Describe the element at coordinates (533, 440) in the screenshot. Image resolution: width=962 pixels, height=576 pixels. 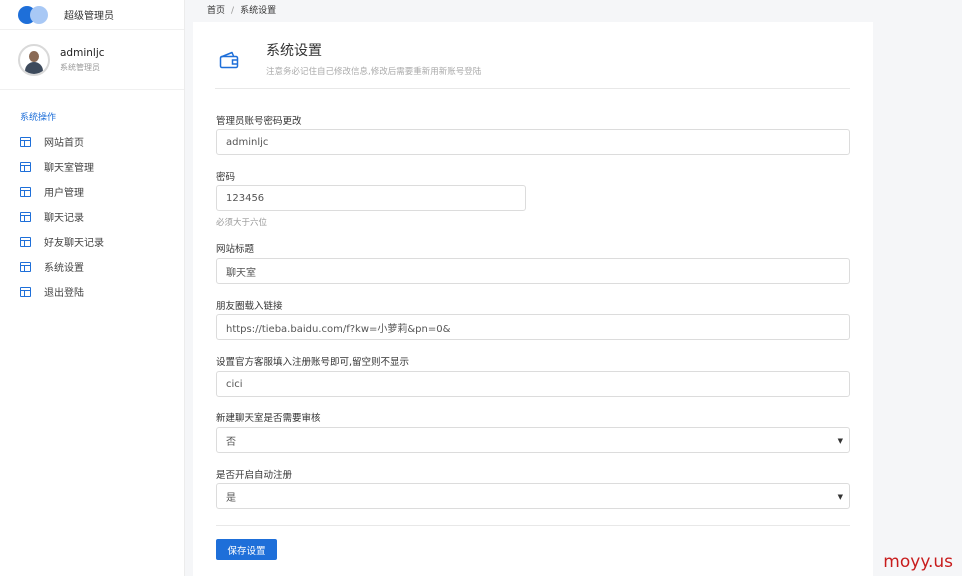
I see `room-review-select: 否 ▼` at that location.